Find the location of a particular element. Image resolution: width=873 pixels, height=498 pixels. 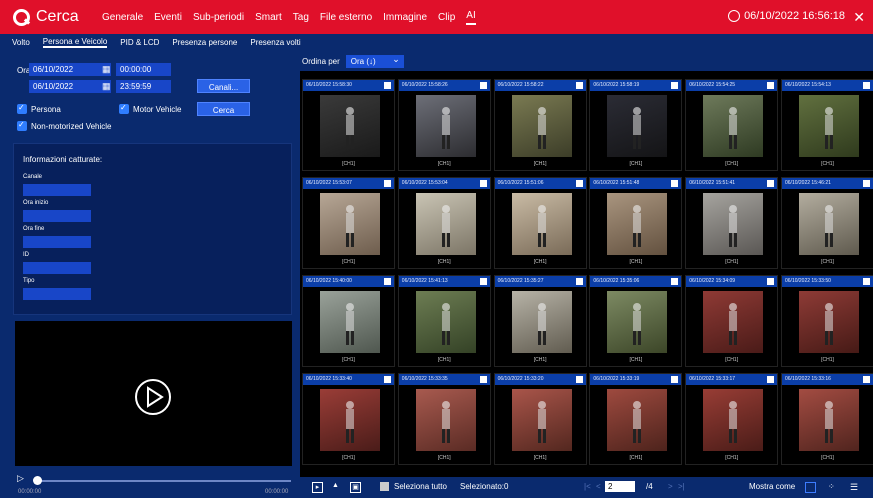

export-arrow-icon: ▲ is located at coordinates (335, 485).